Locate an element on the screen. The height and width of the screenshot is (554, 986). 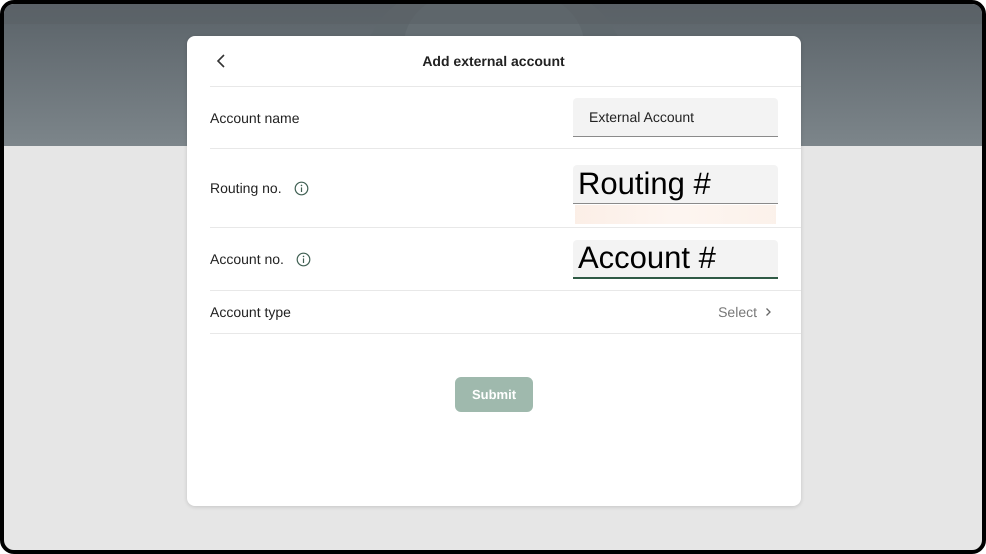
back-icon is located at coordinates (221, 61).